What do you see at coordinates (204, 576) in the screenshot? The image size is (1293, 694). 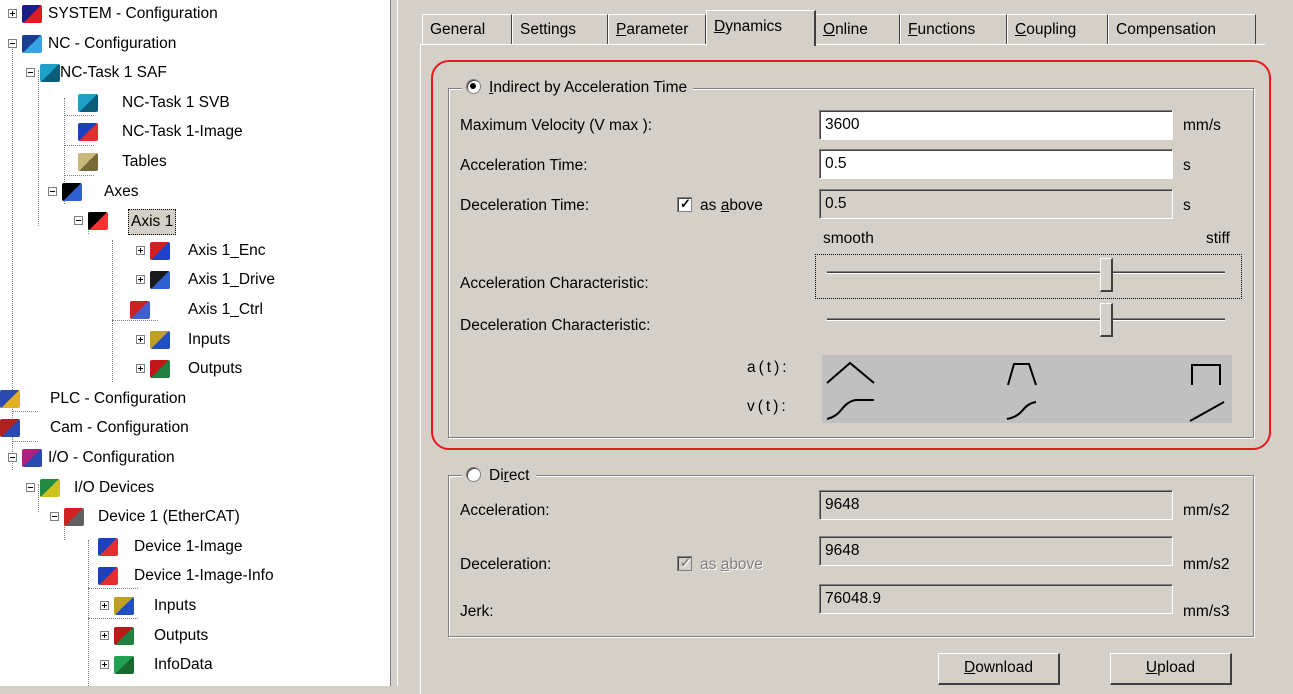 I see `tree-item-label: Device 1-Image-Info` at bounding box center [204, 576].